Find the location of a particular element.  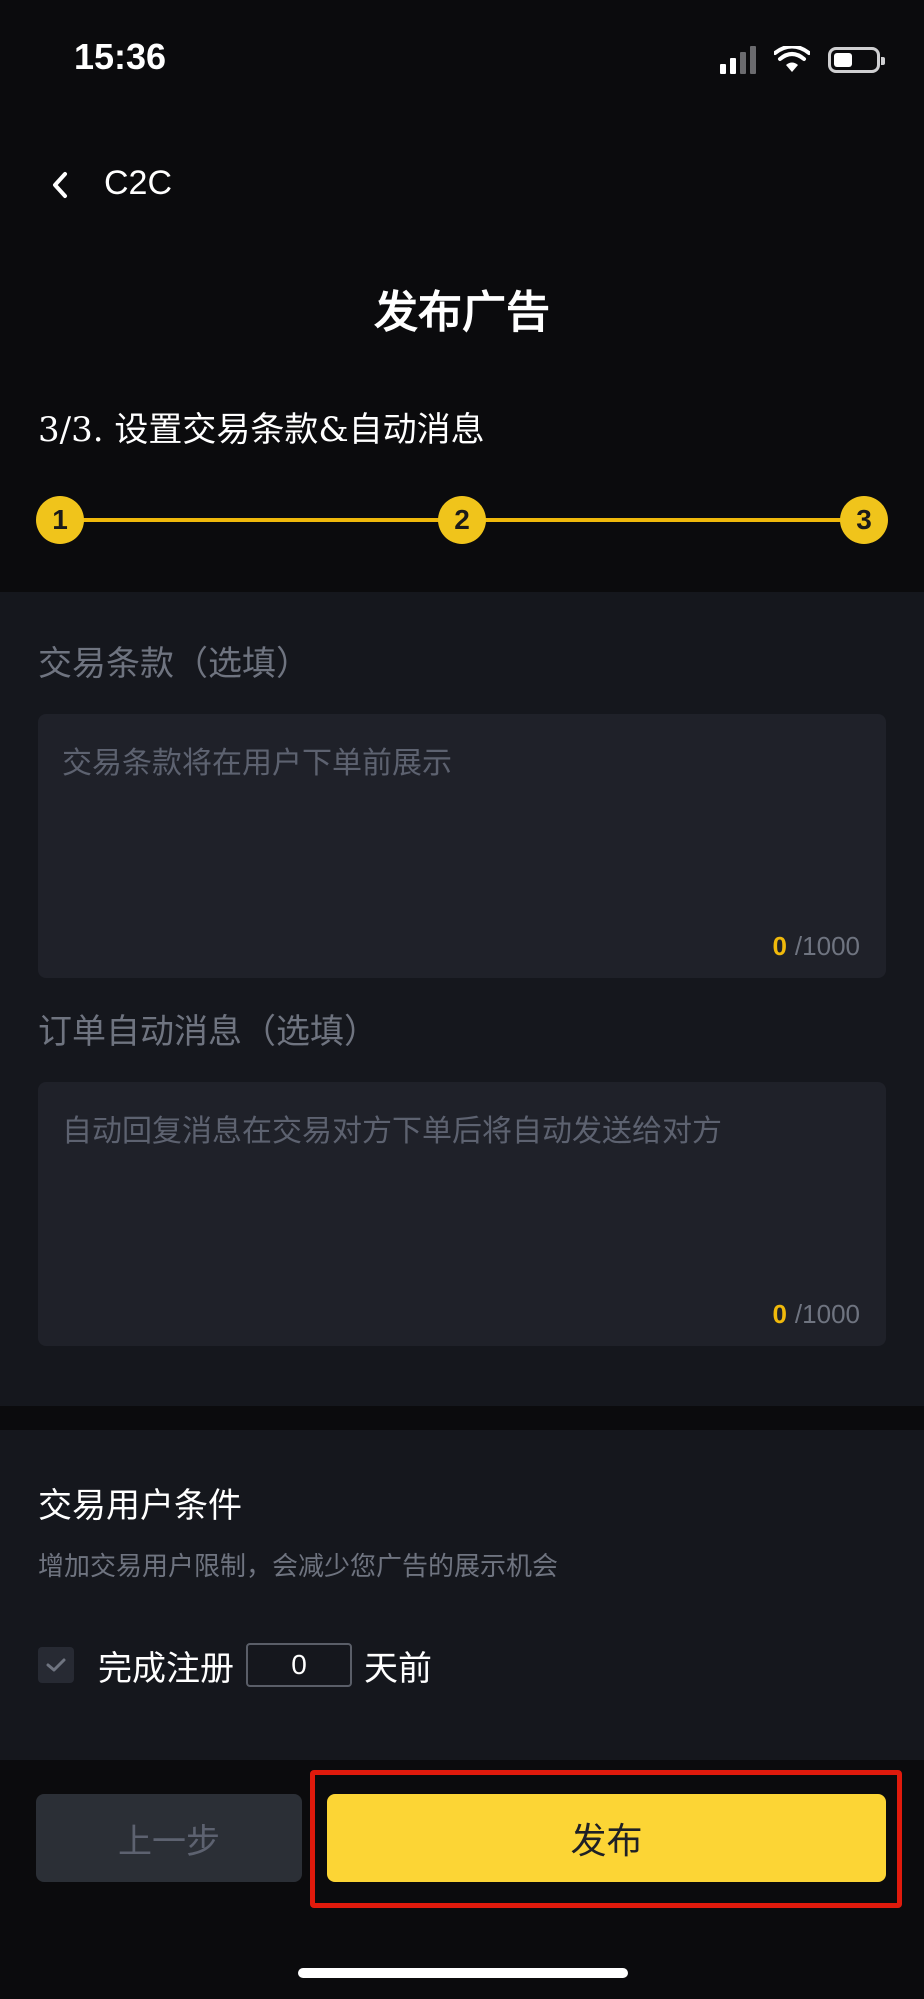

auto-message-input: 自动回复消息在交易对方下单后将自动发送给对方 0/1000 is located at coordinates (462, 1214).